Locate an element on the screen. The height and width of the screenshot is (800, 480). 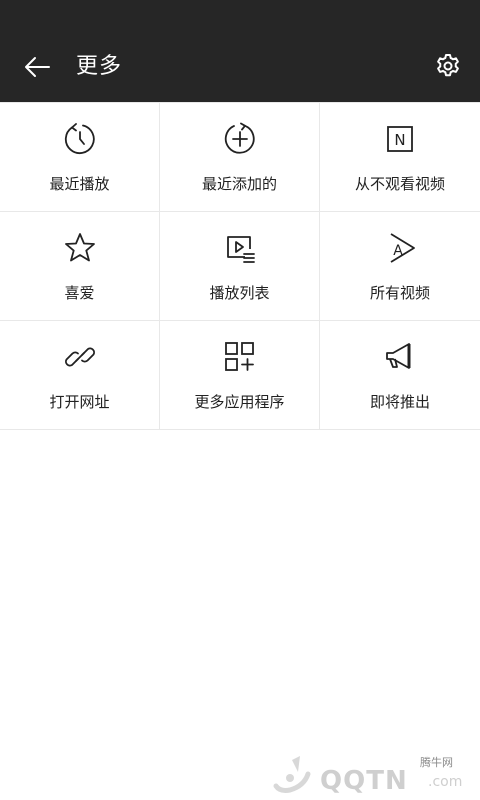
tile-label: 播放列表 is located at coordinates (239, 293).